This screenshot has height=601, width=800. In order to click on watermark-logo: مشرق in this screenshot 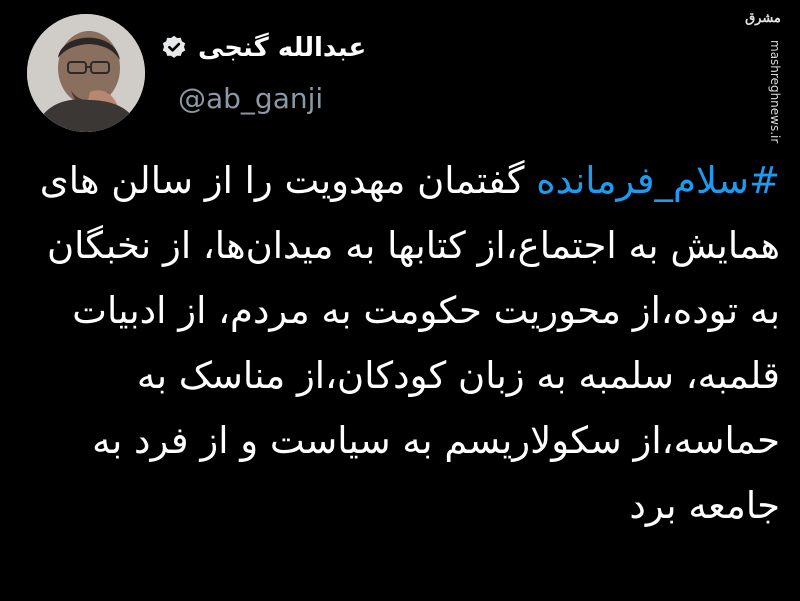, I will do `click(763, 18)`.